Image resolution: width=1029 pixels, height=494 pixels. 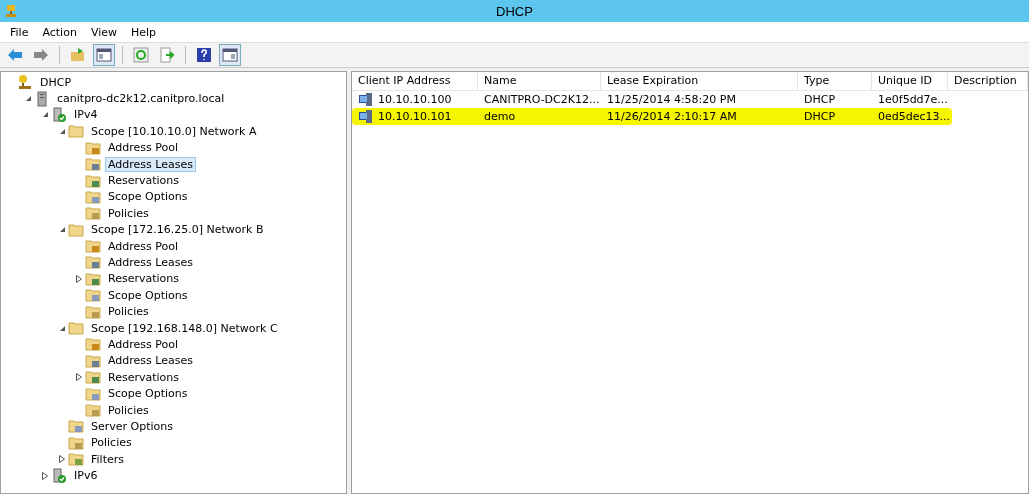 What do you see at coordinates (132, 426) in the screenshot?
I see `tree-item: Server Options` at bounding box center [132, 426].